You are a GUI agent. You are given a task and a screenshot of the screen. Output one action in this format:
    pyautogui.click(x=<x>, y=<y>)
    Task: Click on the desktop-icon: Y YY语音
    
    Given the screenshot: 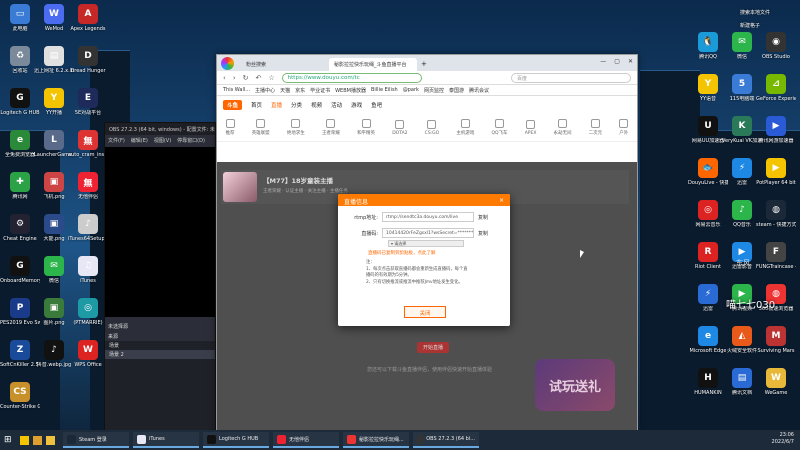 What is the action you would take?
    pyautogui.click(x=708, y=88)
    